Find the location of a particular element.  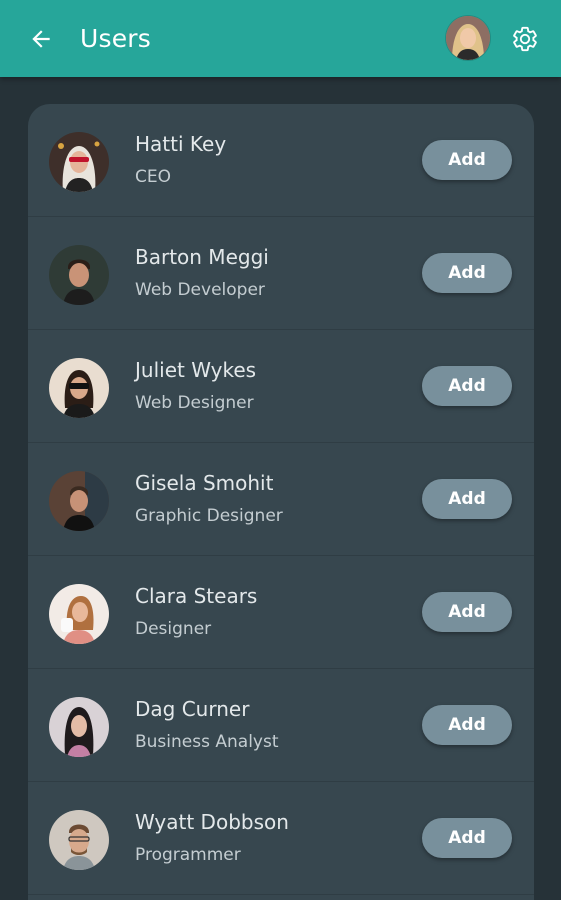

user-role: Web Designer is located at coordinates (194, 403).